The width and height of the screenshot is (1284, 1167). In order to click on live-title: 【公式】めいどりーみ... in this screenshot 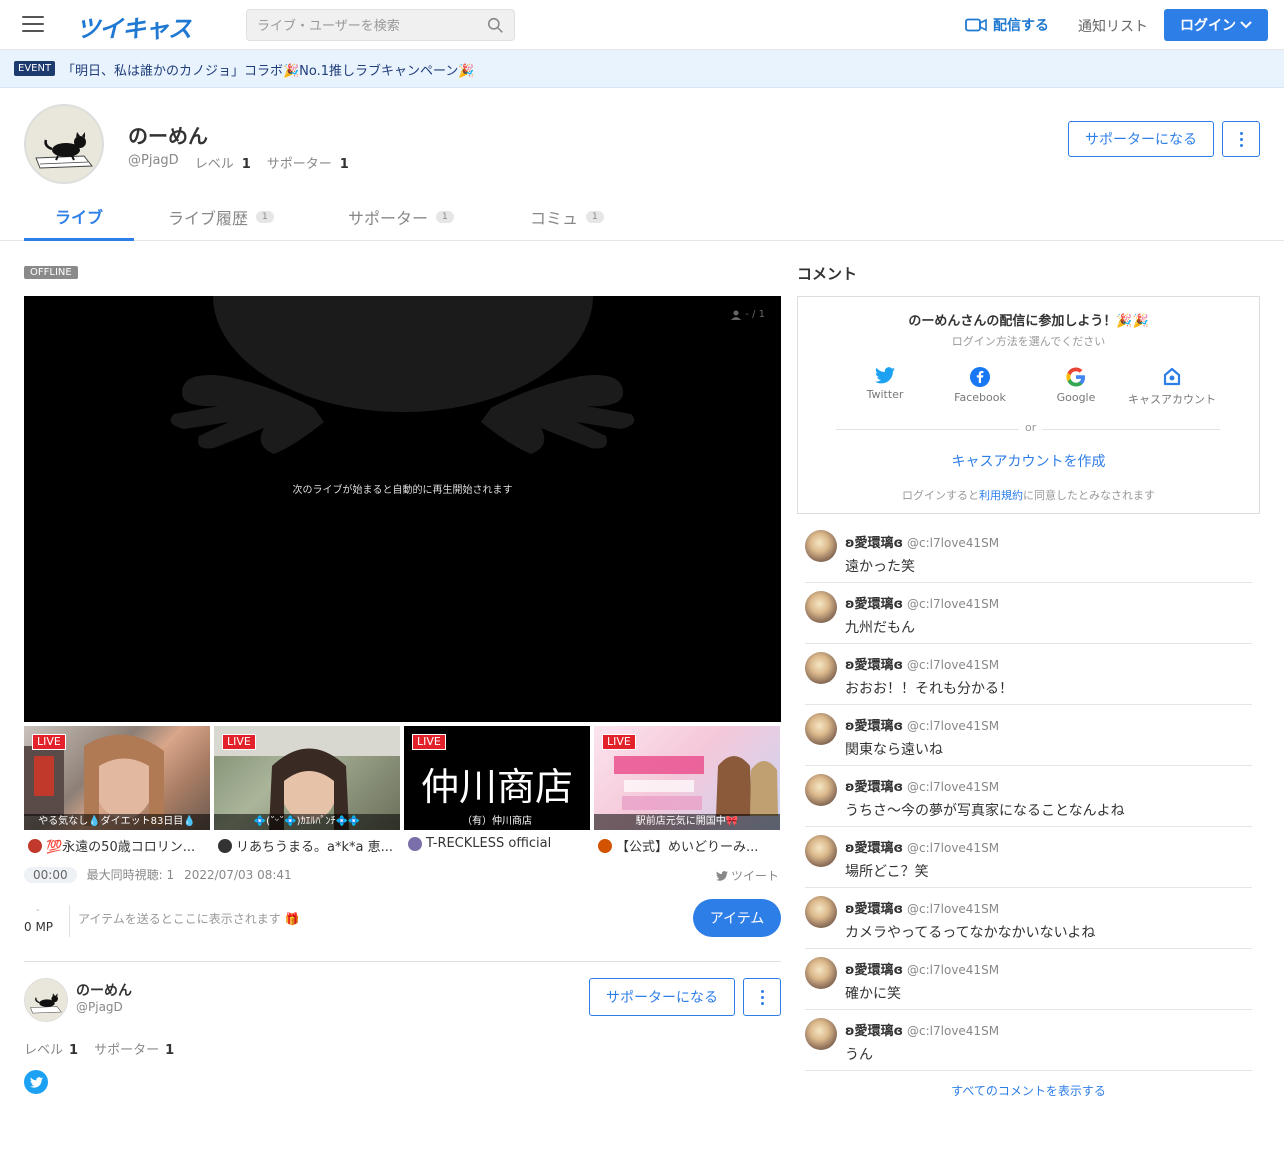, I will do `click(691, 845)`.